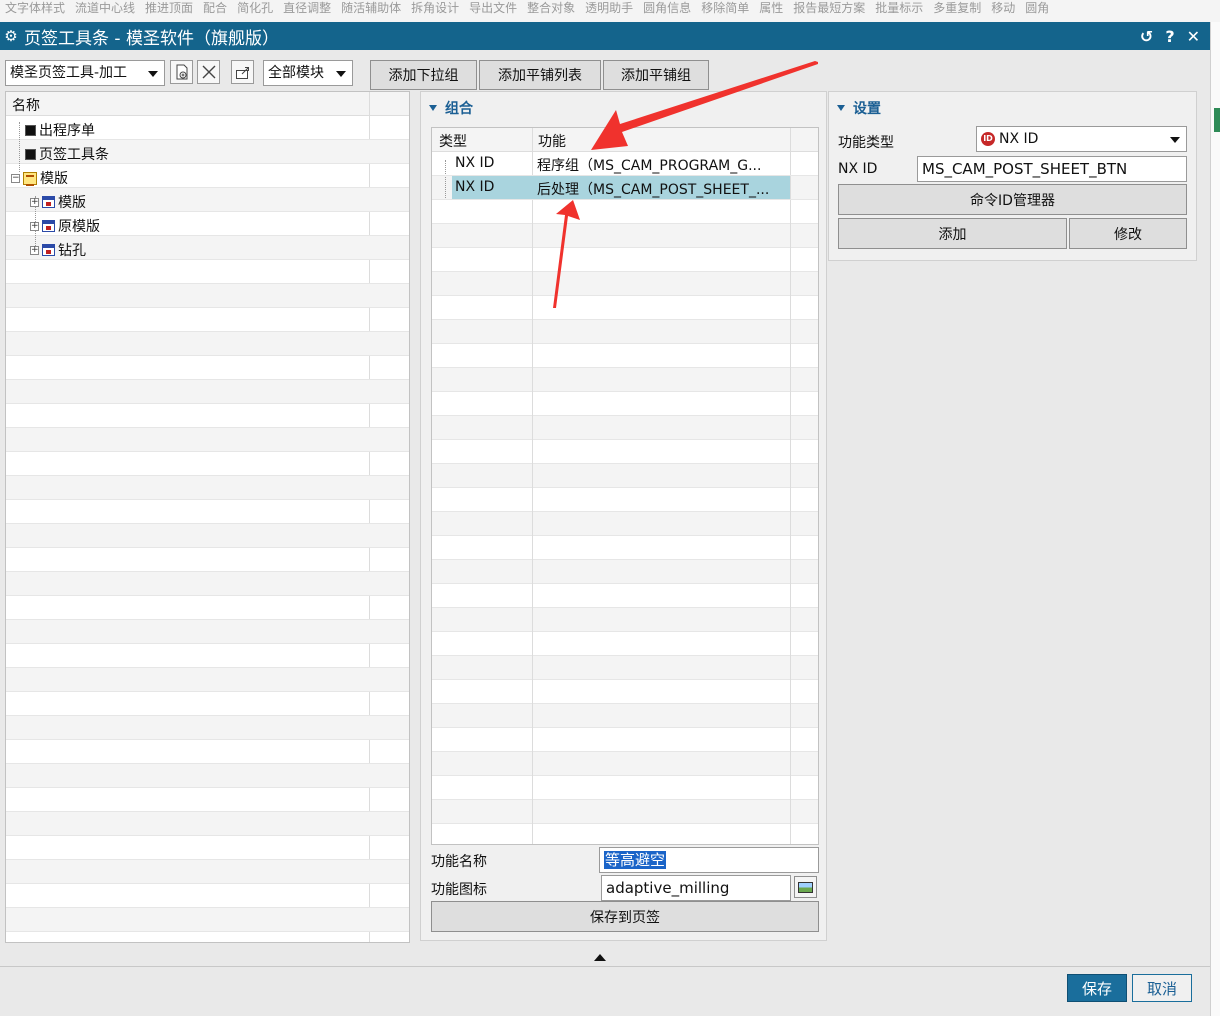 Image resolution: width=1220 pixels, height=1016 pixels. Describe the element at coordinates (1019, 139) in the screenshot. I see `func-type-value: NX ID` at that location.